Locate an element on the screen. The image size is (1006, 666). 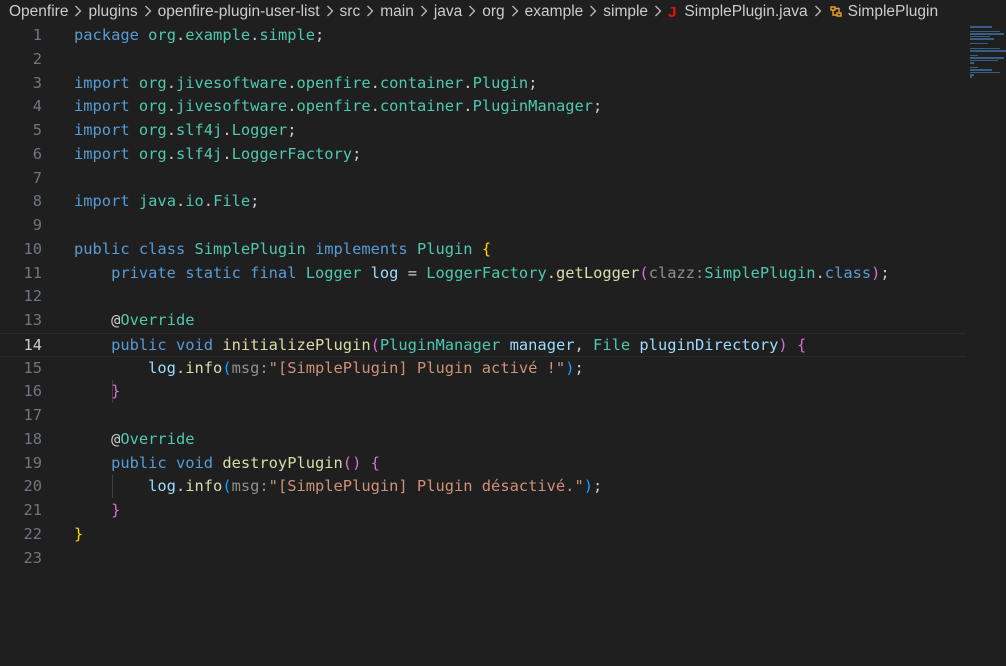
line-number: 2 is located at coordinates (37, 58).